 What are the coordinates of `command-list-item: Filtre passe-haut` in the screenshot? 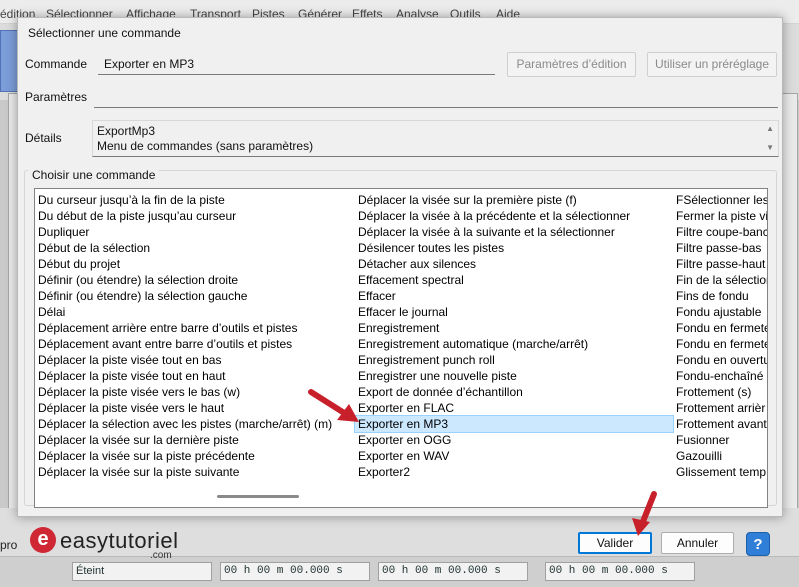 It's located at (720, 264).